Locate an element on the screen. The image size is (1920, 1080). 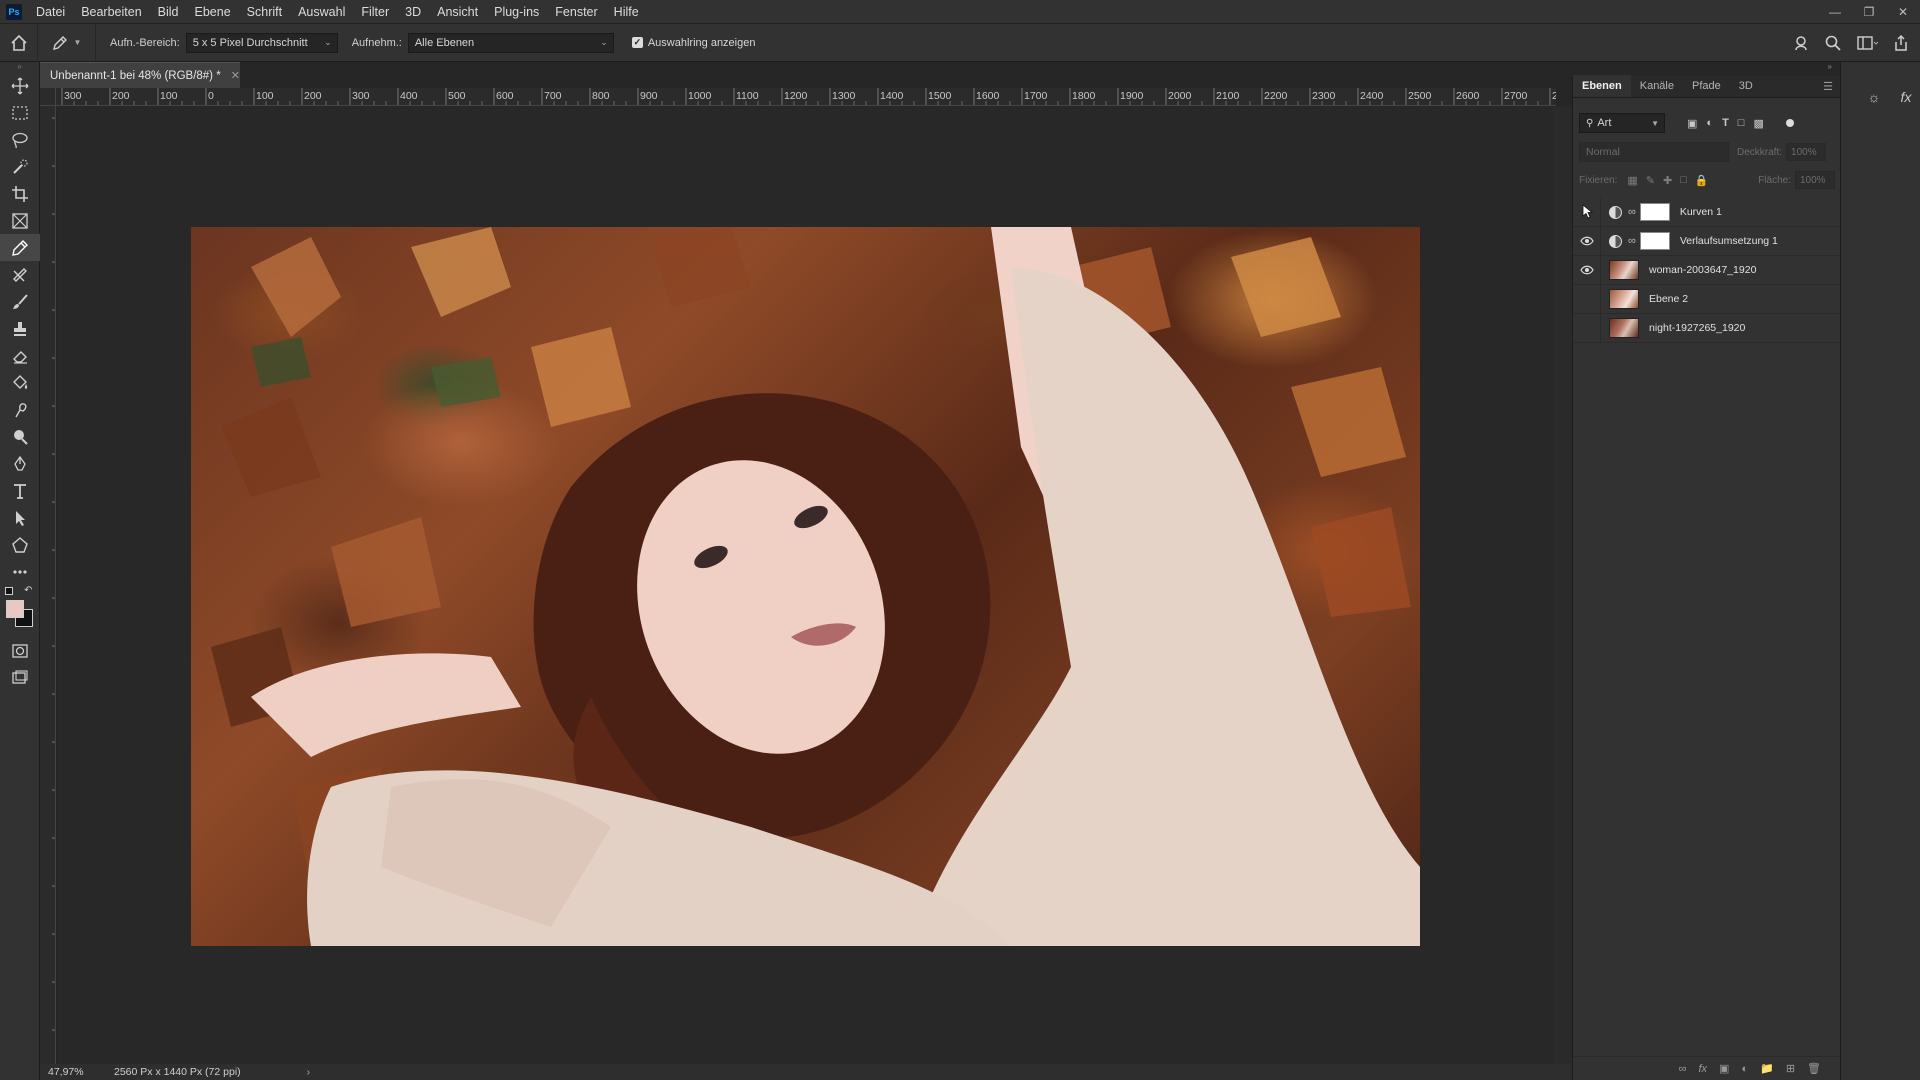
screen-mode-button is located at coordinates (20, 677).